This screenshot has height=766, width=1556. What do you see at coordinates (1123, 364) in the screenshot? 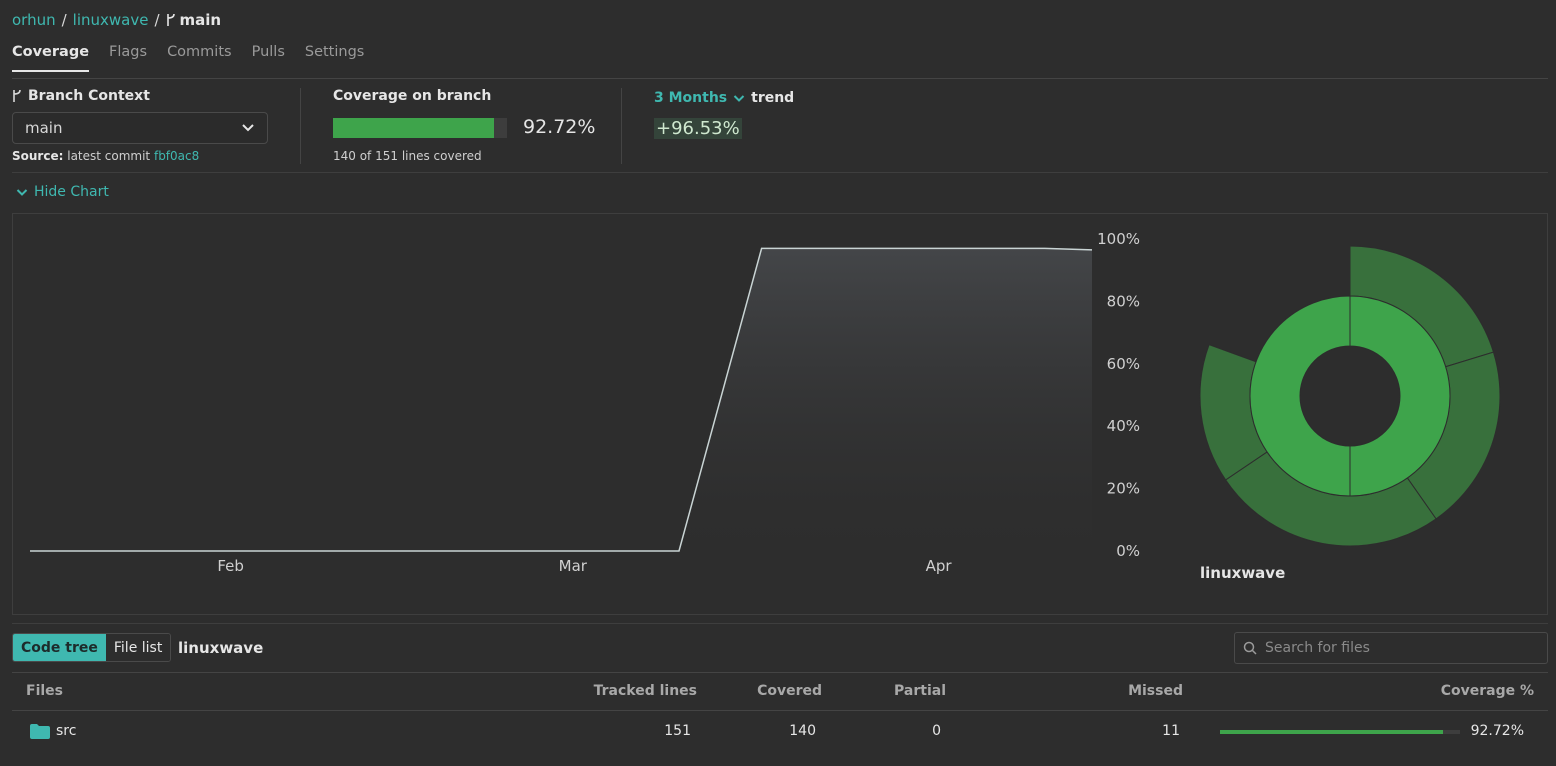
I see `y-tick-label: 60%` at bounding box center [1123, 364].